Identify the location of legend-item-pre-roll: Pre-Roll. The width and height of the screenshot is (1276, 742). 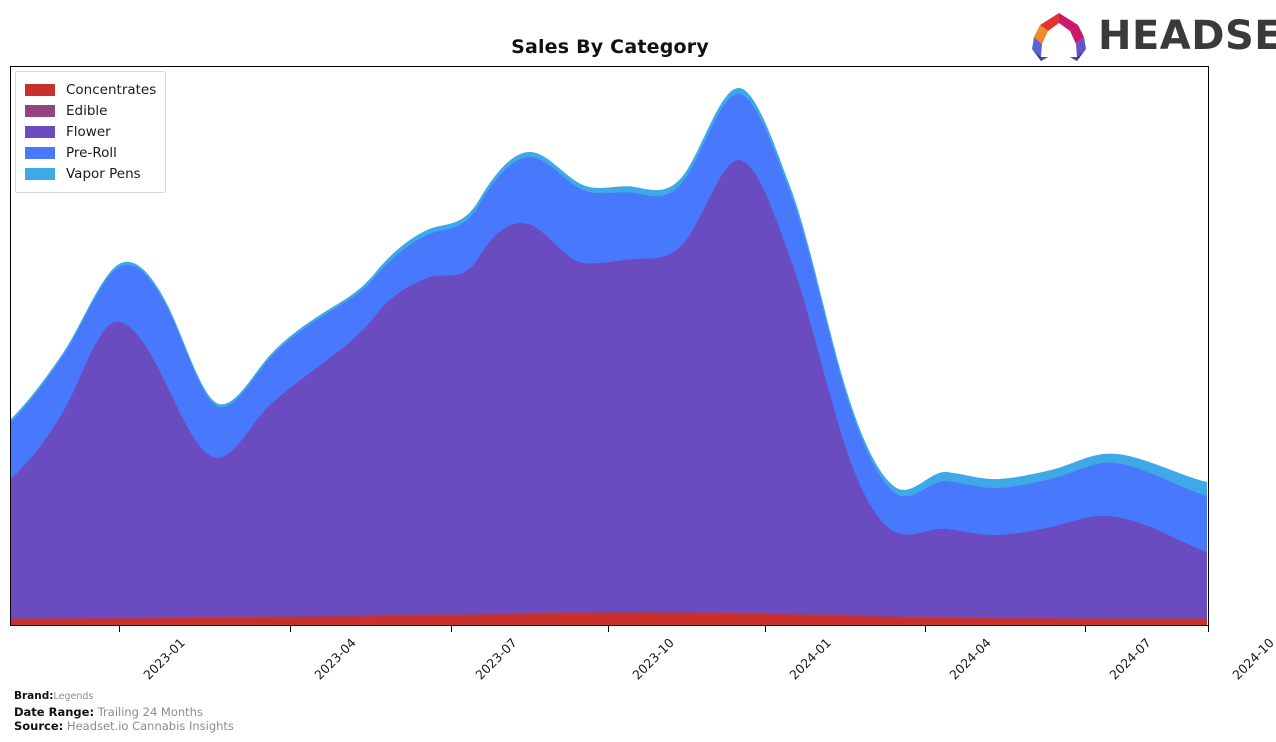
(90, 152).